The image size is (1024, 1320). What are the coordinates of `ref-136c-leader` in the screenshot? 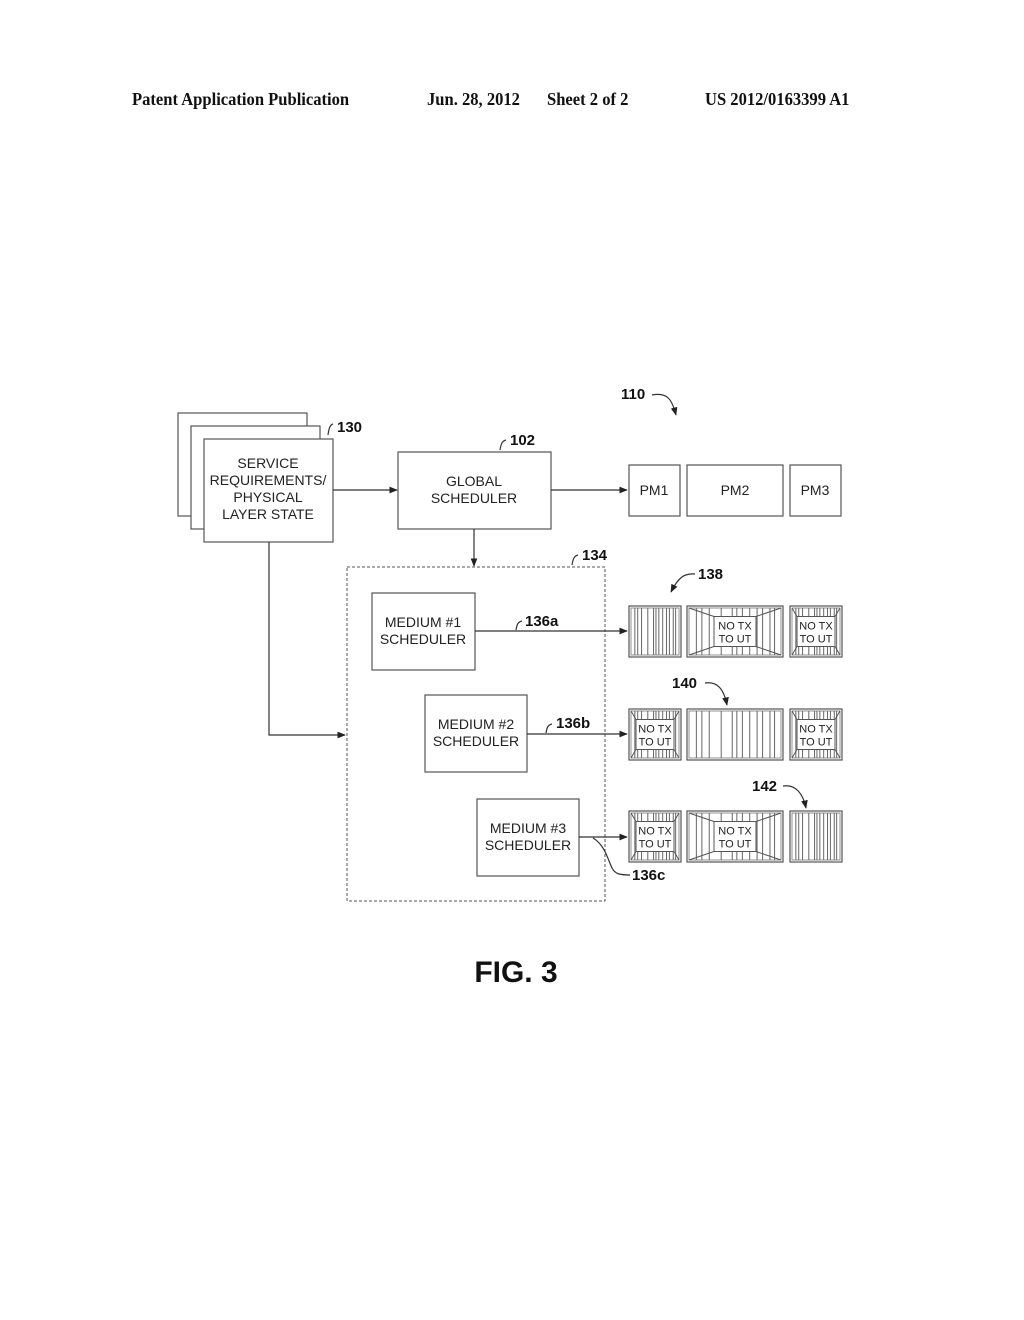 It's located at (611, 856).